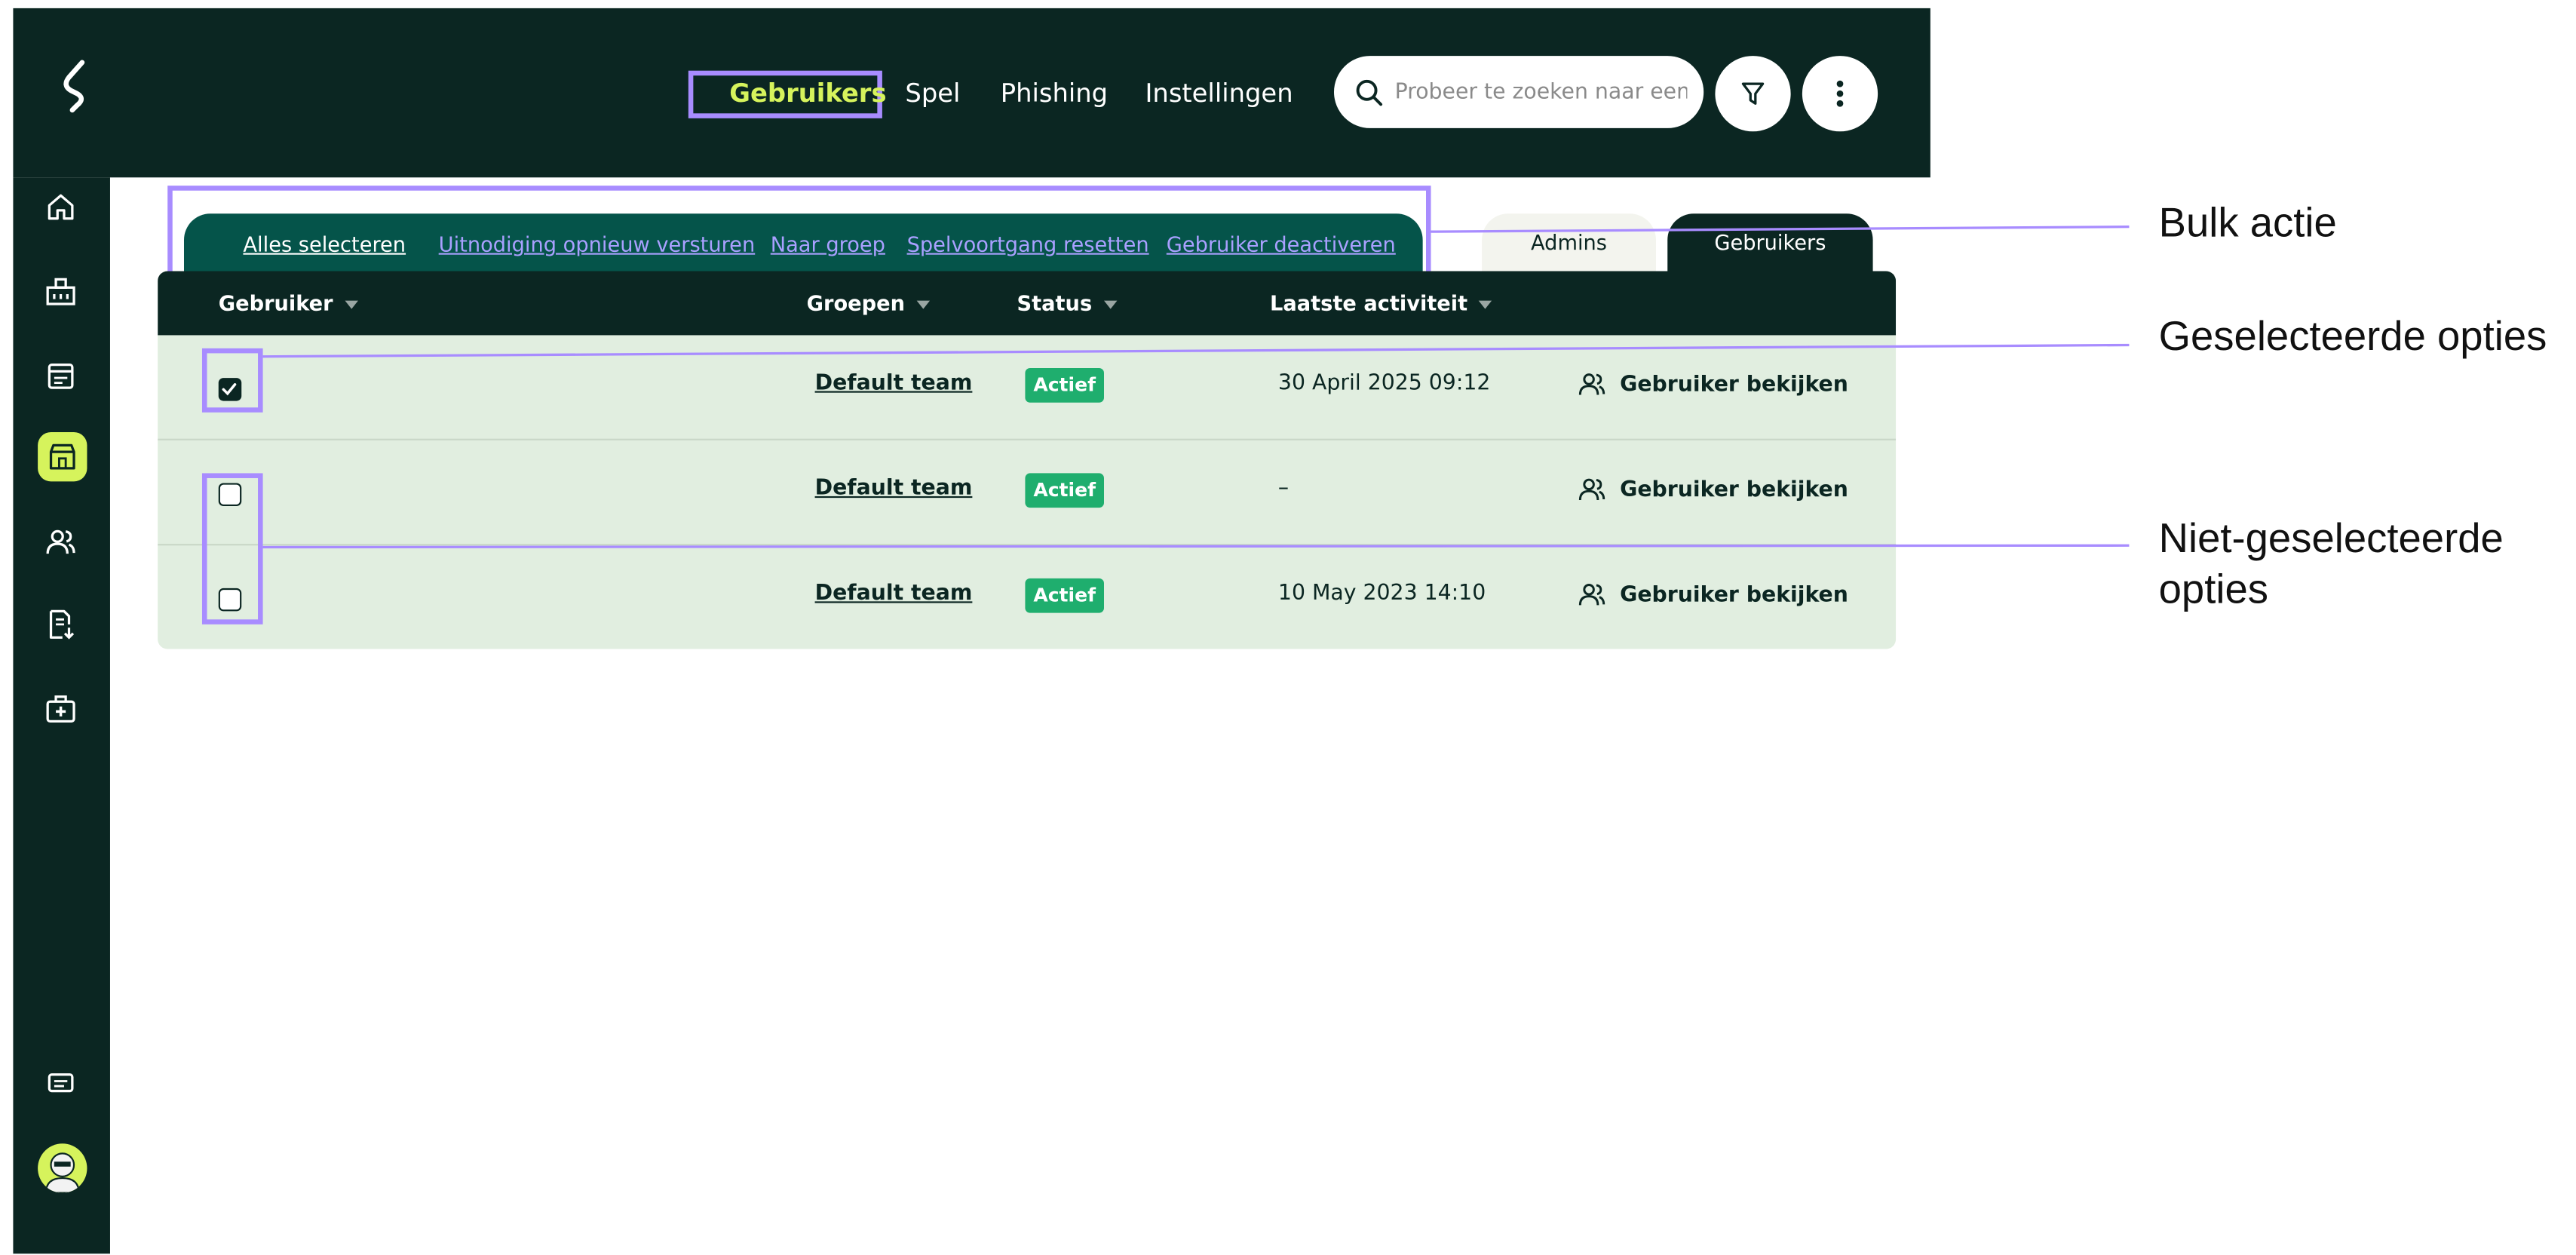 The height and width of the screenshot is (1255, 2576). What do you see at coordinates (2247, 223) in the screenshot?
I see `annotation-bulk-action: Bulk actie` at bounding box center [2247, 223].